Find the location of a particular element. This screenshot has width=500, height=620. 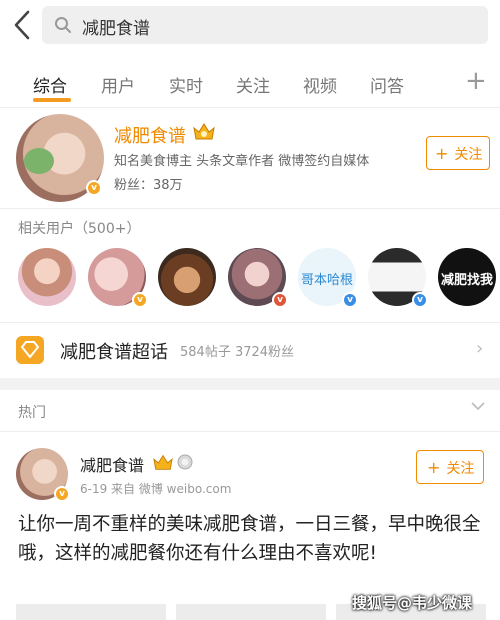

supertopic-icon is located at coordinates (30, 350).